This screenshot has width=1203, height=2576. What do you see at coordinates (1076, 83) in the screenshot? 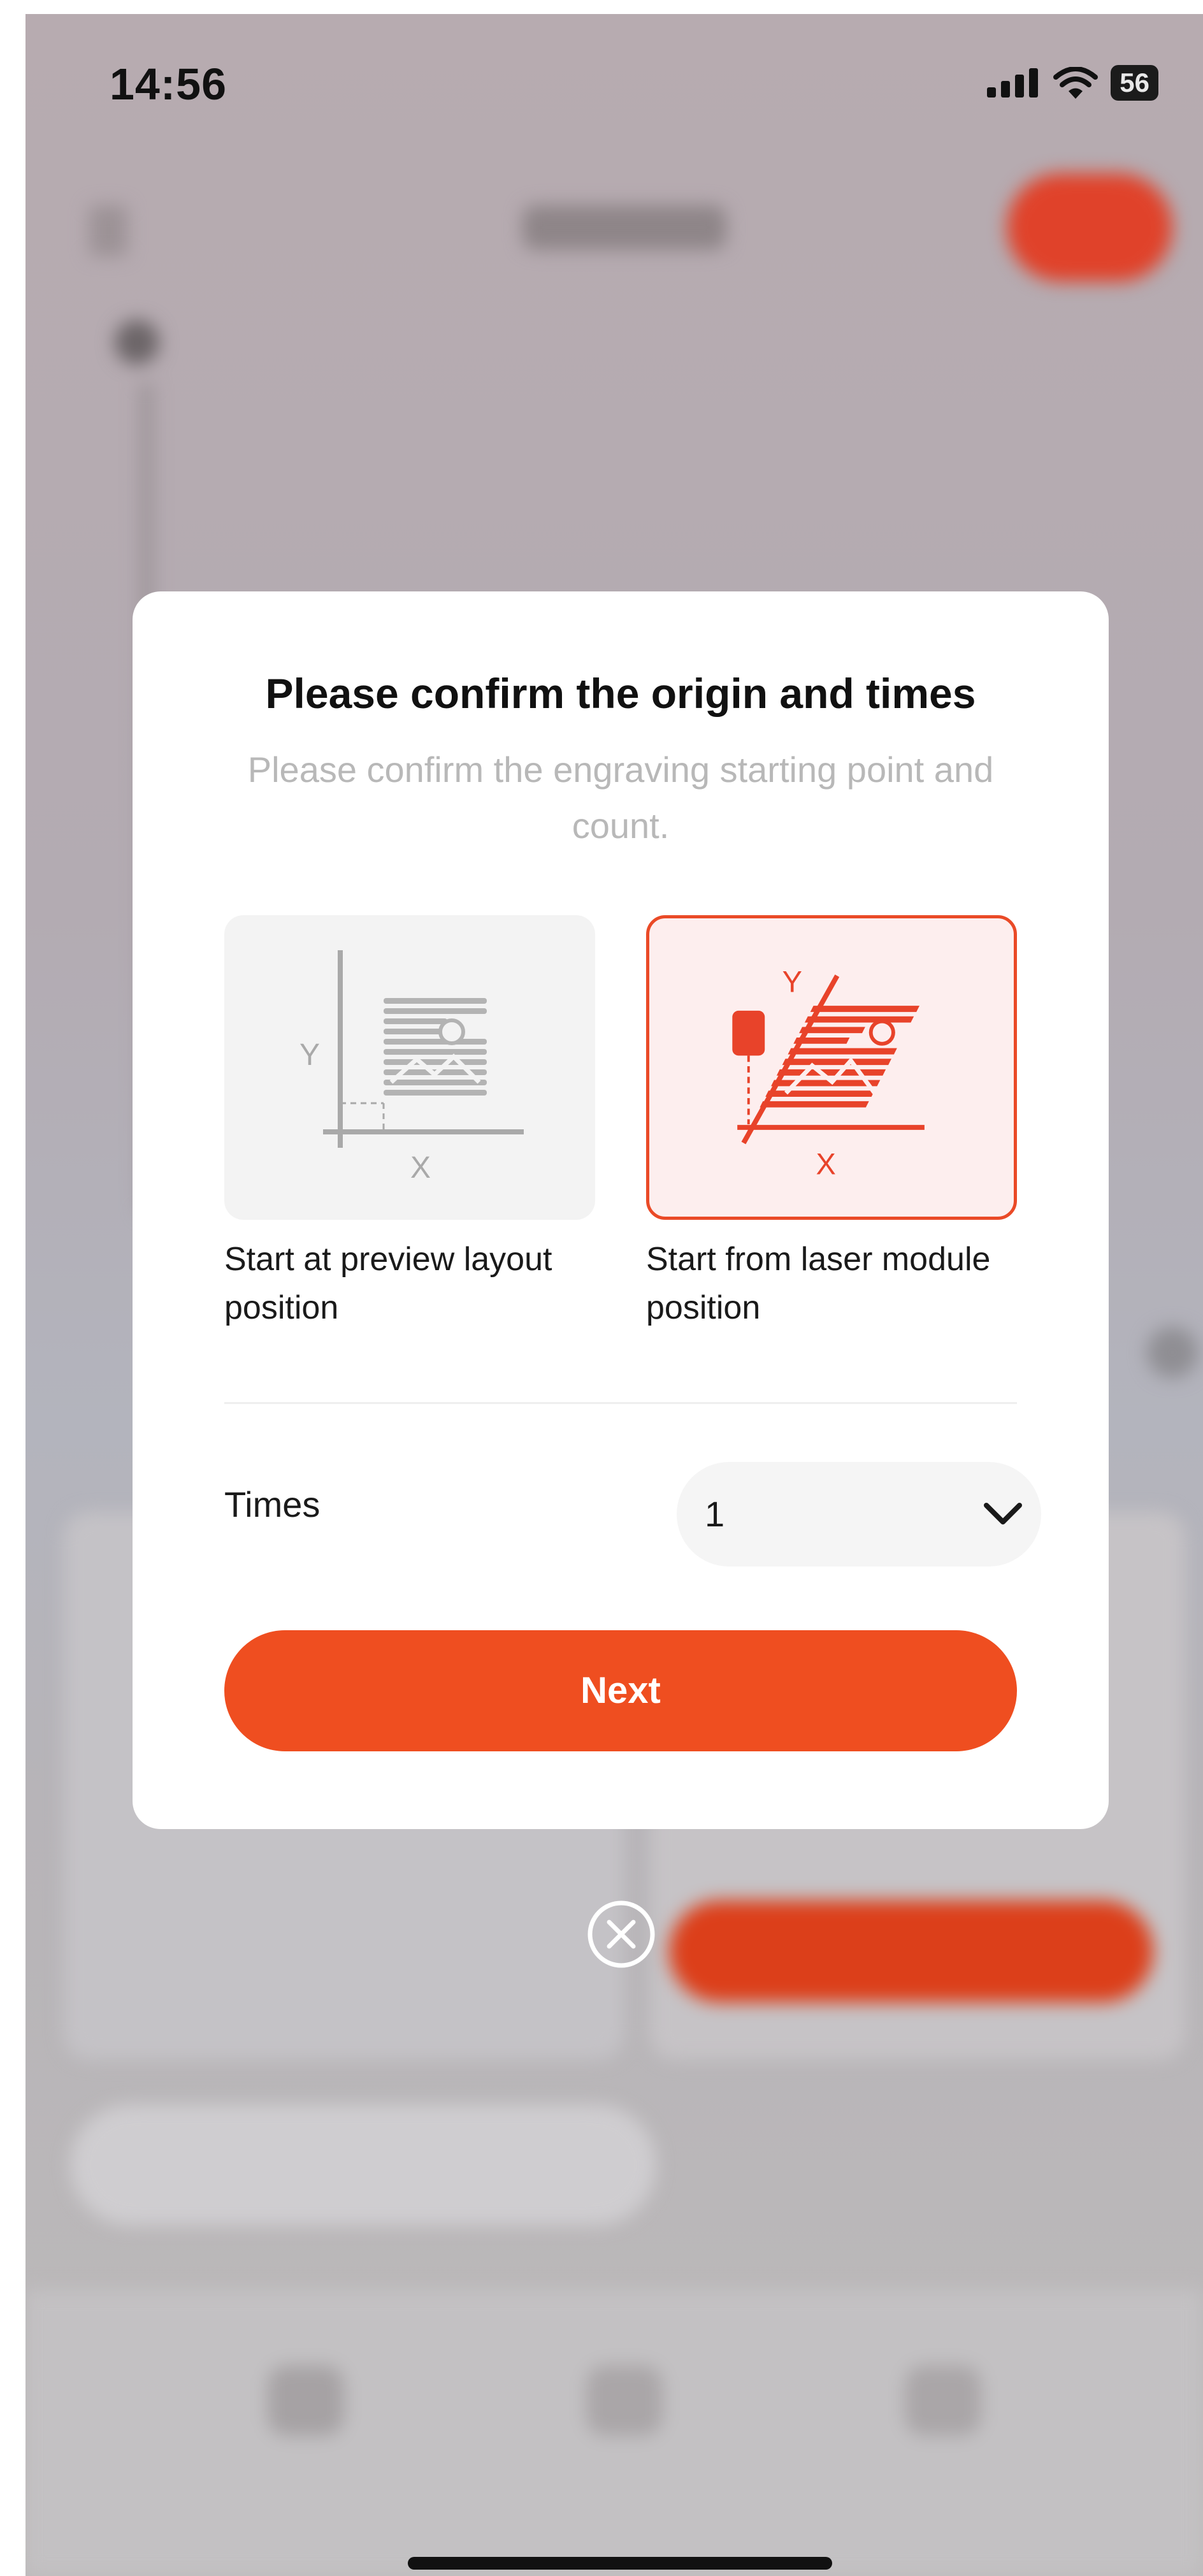
I see `wifi-icon` at bounding box center [1076, 83].